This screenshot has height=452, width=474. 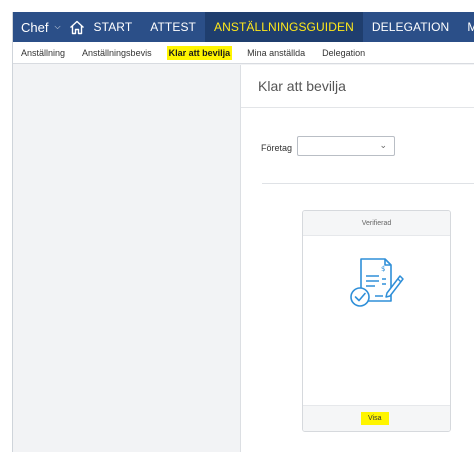 What do you see at coordinates (357, 107) in the screenshot?
I see `title-divider` at bounding box center [357, 107].